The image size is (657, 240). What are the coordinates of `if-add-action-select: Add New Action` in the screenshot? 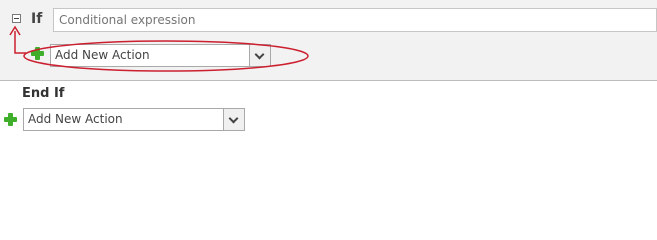 It's located at (160, 55).